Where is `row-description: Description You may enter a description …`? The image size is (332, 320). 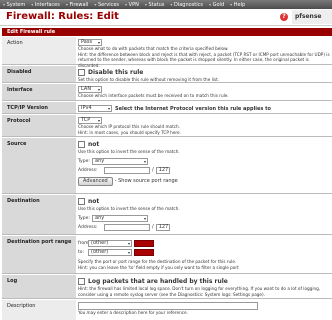 row-description: Description You may enter a description … is located at coordinates (167, 310).